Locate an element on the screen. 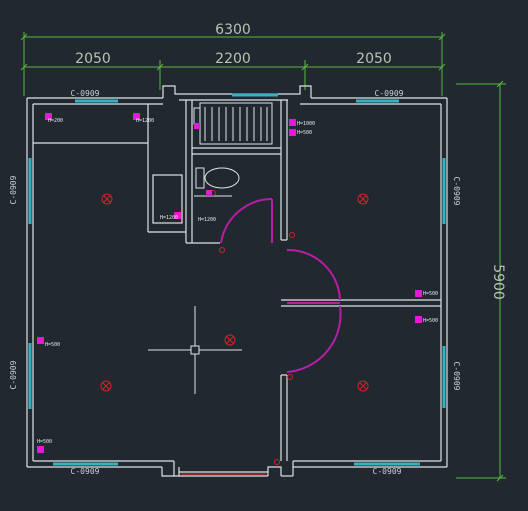  span-left-label: 2050 is located at coordinates (93, 59).